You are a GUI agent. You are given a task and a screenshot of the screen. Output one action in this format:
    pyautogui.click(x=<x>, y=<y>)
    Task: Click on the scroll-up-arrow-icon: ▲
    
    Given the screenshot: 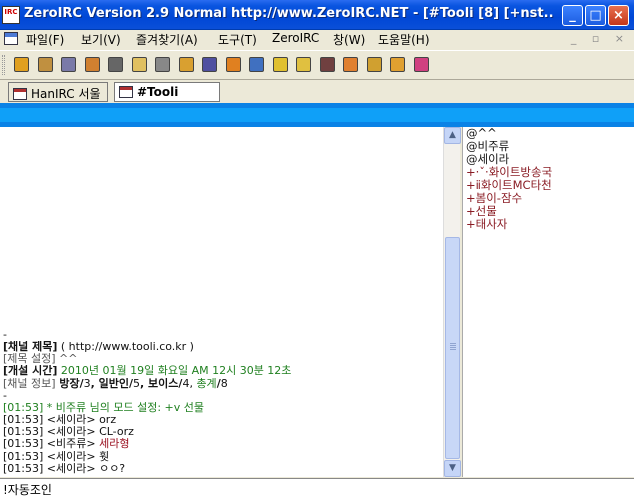 What is the action you would take?
    pyautogui.click(x=452, y=135)
    